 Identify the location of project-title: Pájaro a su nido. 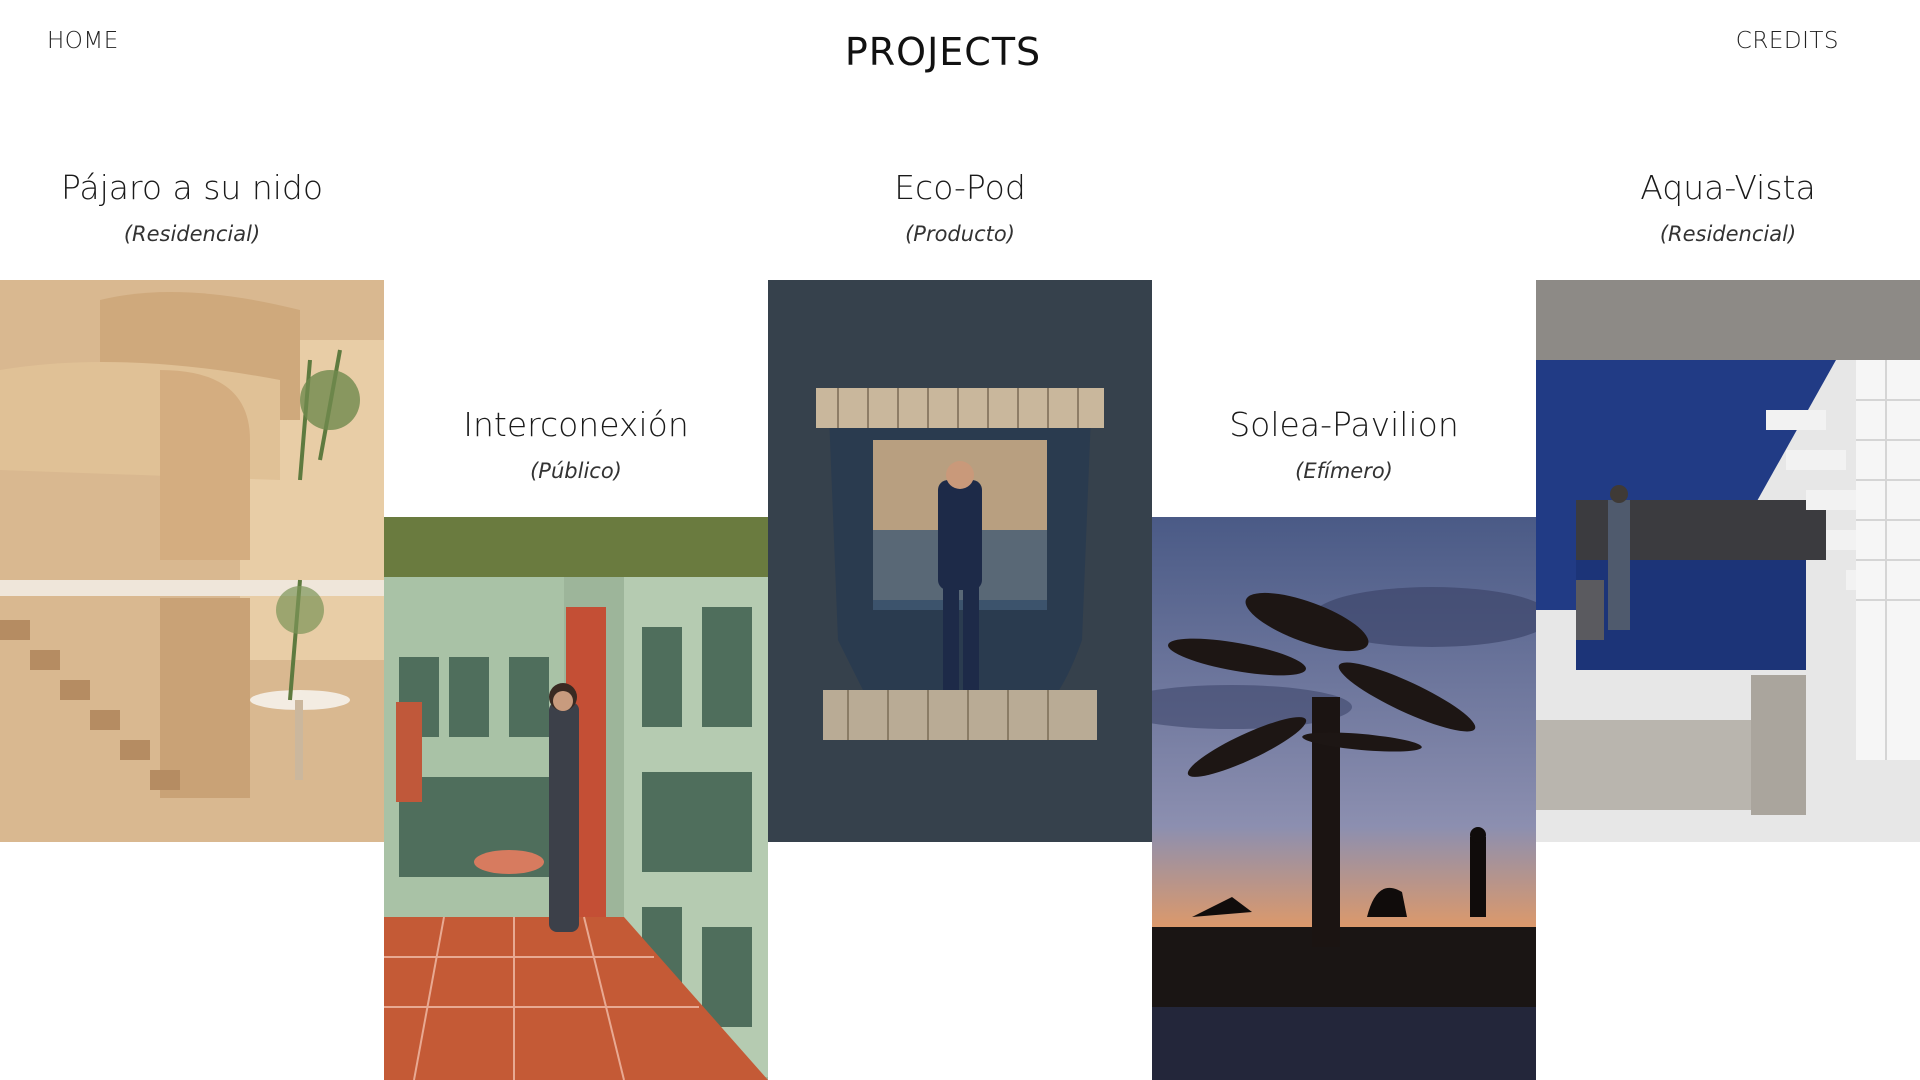
(192, 187).